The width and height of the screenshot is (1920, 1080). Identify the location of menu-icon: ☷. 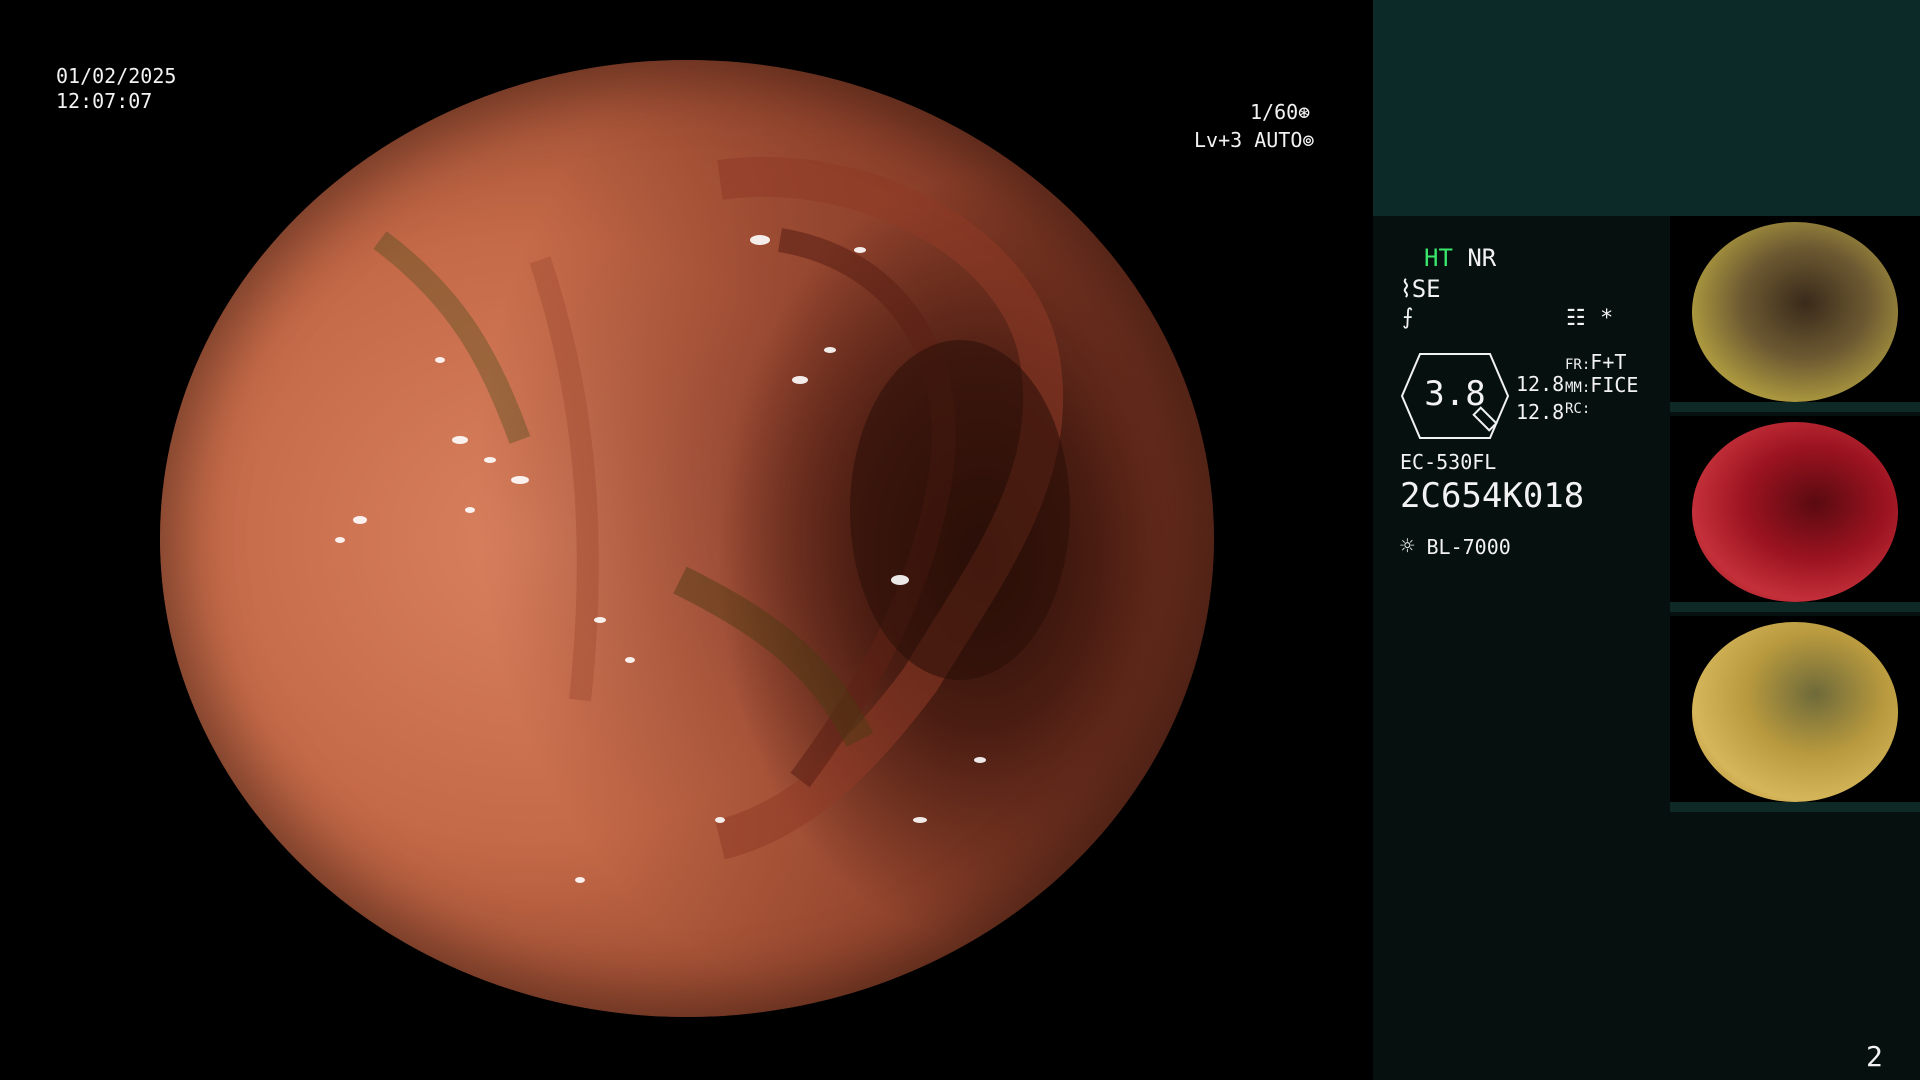
(1576, 318).